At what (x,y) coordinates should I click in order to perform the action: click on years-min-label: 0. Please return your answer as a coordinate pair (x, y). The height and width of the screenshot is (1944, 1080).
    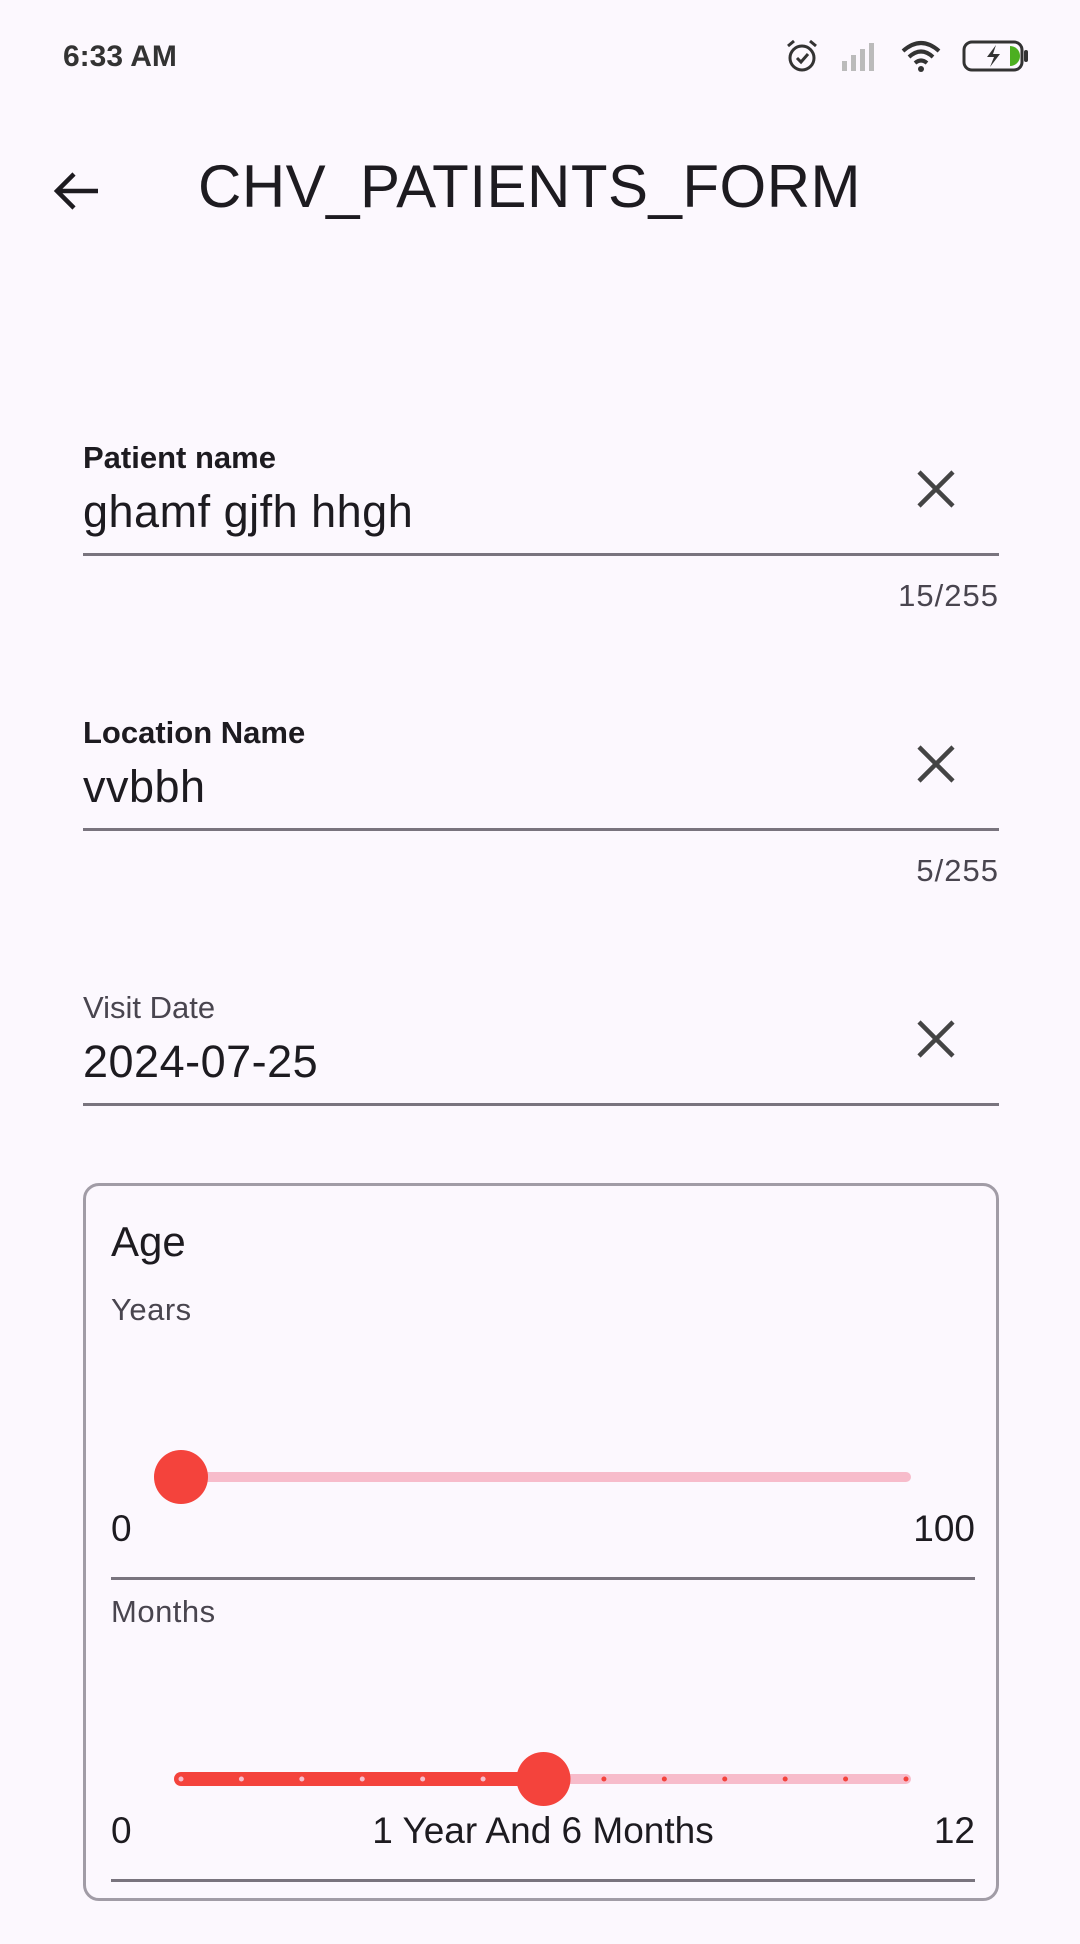
    Looking at the image, I should click on (121, 1528).